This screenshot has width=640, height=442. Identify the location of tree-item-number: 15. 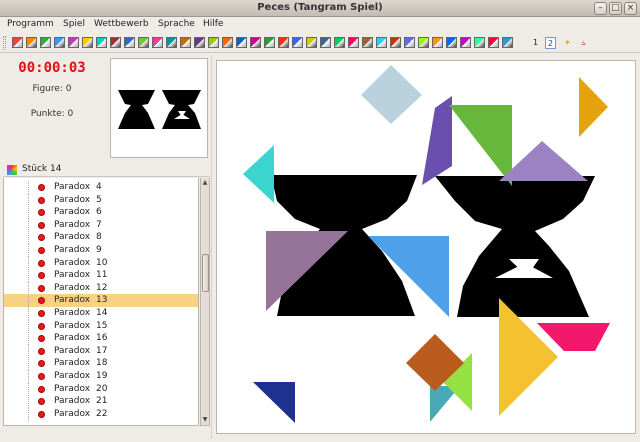
(102, 325).